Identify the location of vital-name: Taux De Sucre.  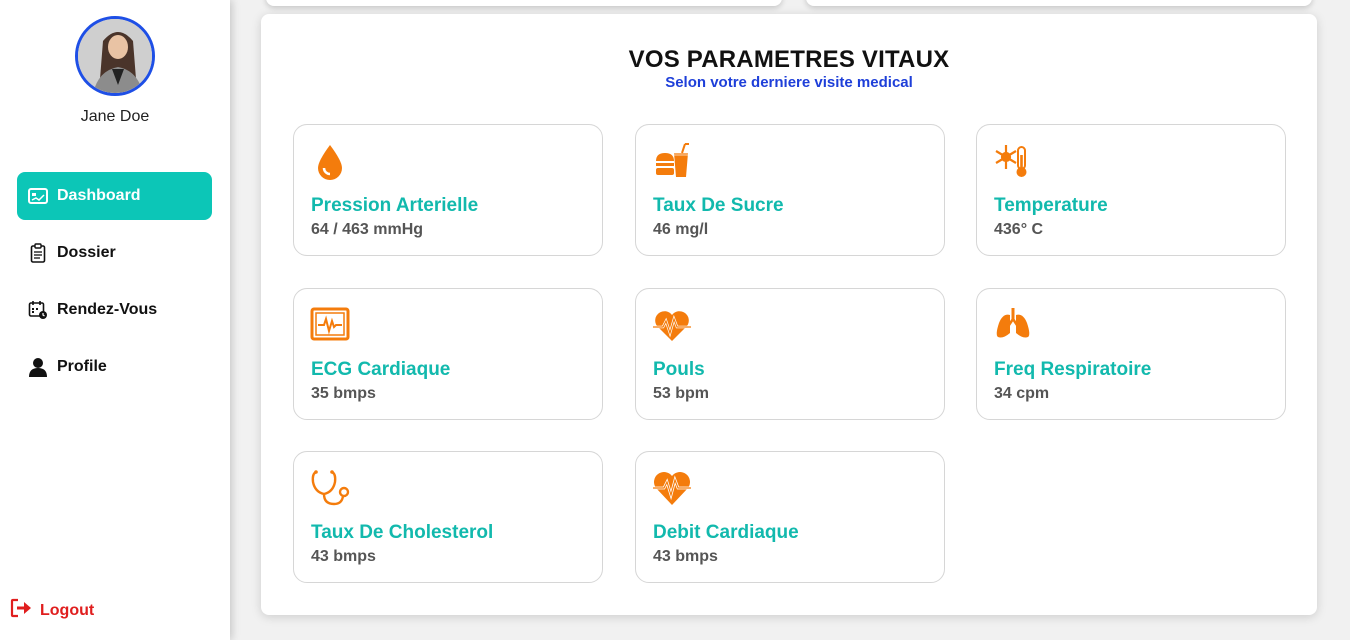
(718, 205).